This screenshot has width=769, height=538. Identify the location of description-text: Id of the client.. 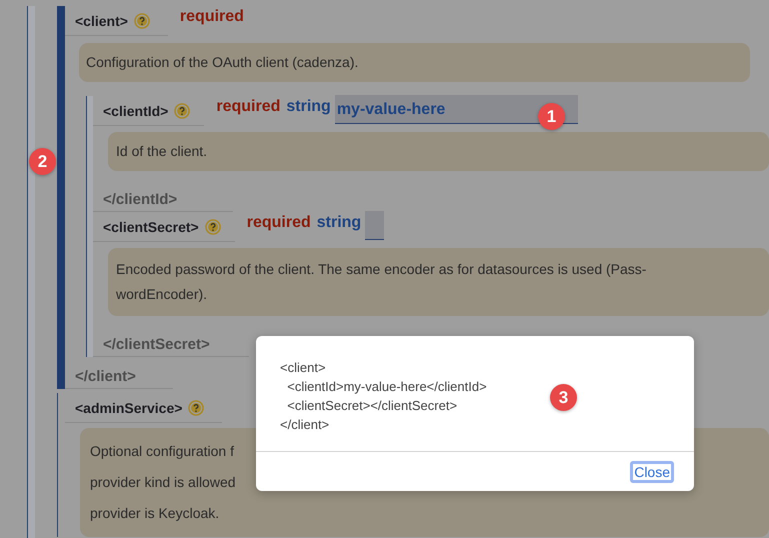
(162, 151).